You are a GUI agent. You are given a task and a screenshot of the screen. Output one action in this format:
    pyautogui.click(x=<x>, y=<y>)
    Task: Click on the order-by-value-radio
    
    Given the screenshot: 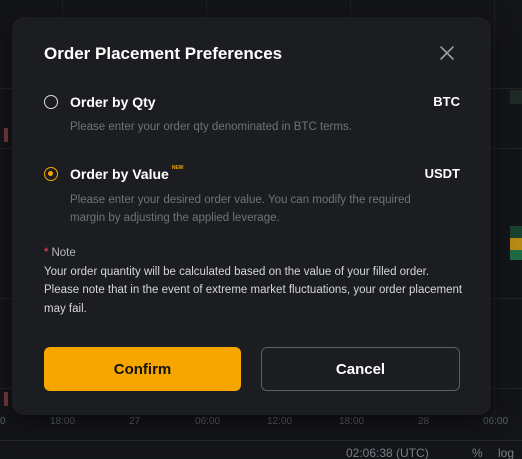 What is the action you would take?
    pyautogui.click(x=51, y=174)
    